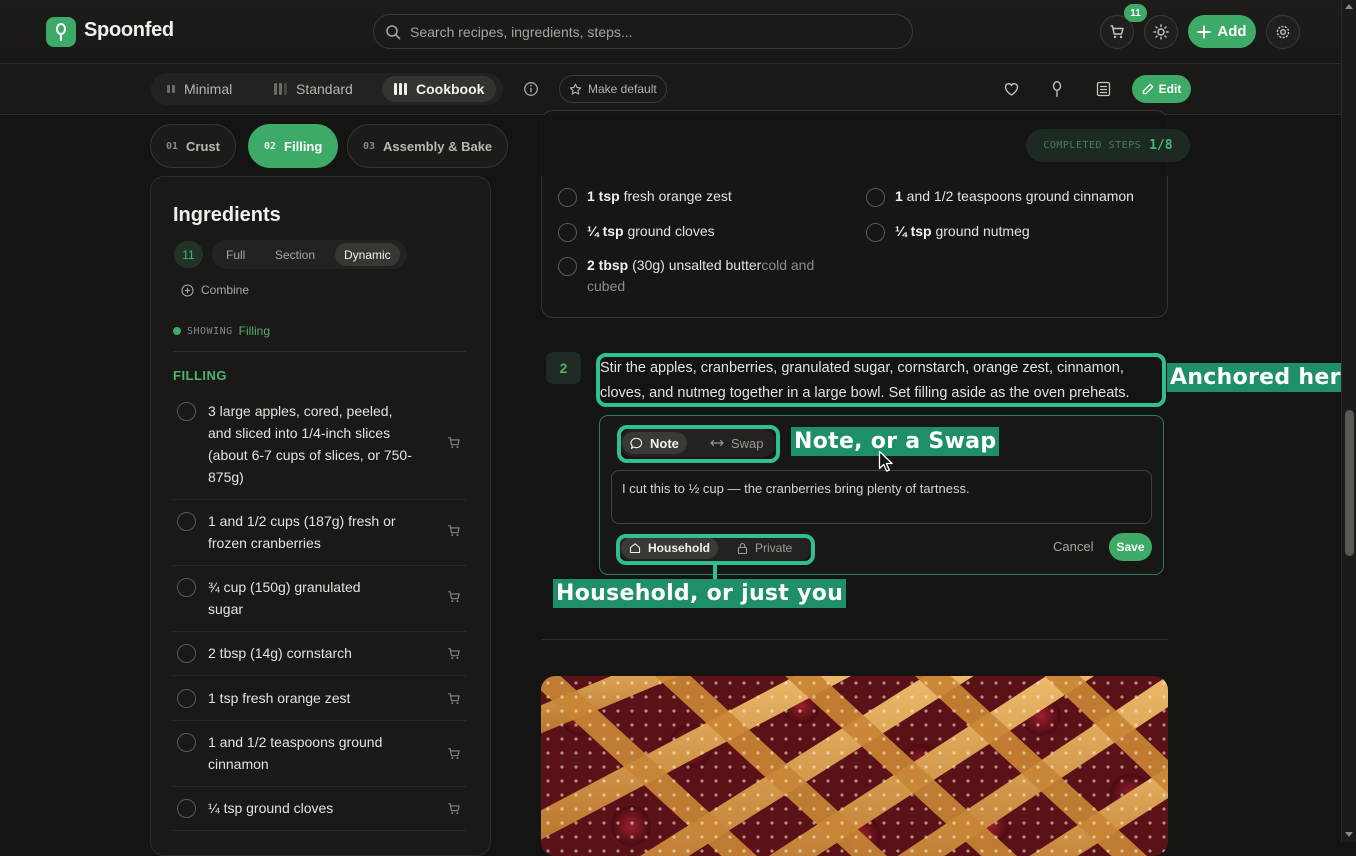 This screenshot has width=1356, height=856. I want to click on ingredient-text: ¾ cup (150g) granulated sugar, so click(284, 598).